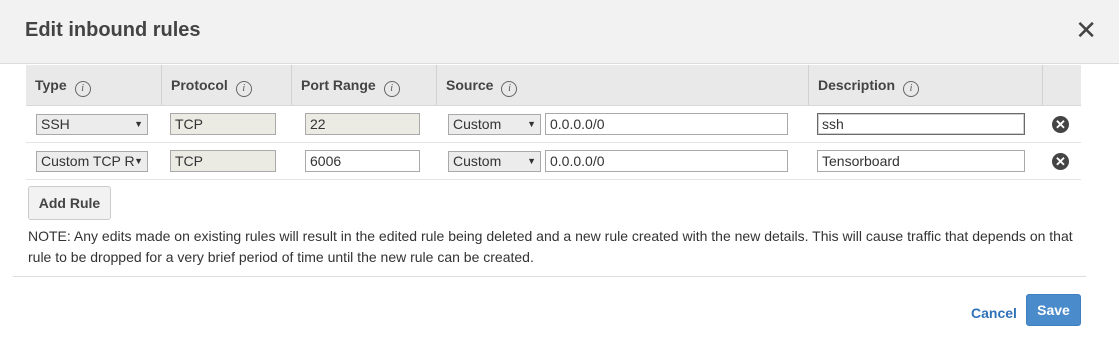 Image resolution: width=1119 pixels, height=347 pixels. I want to click on header-protocol: Protocol i, so click(226, 85).